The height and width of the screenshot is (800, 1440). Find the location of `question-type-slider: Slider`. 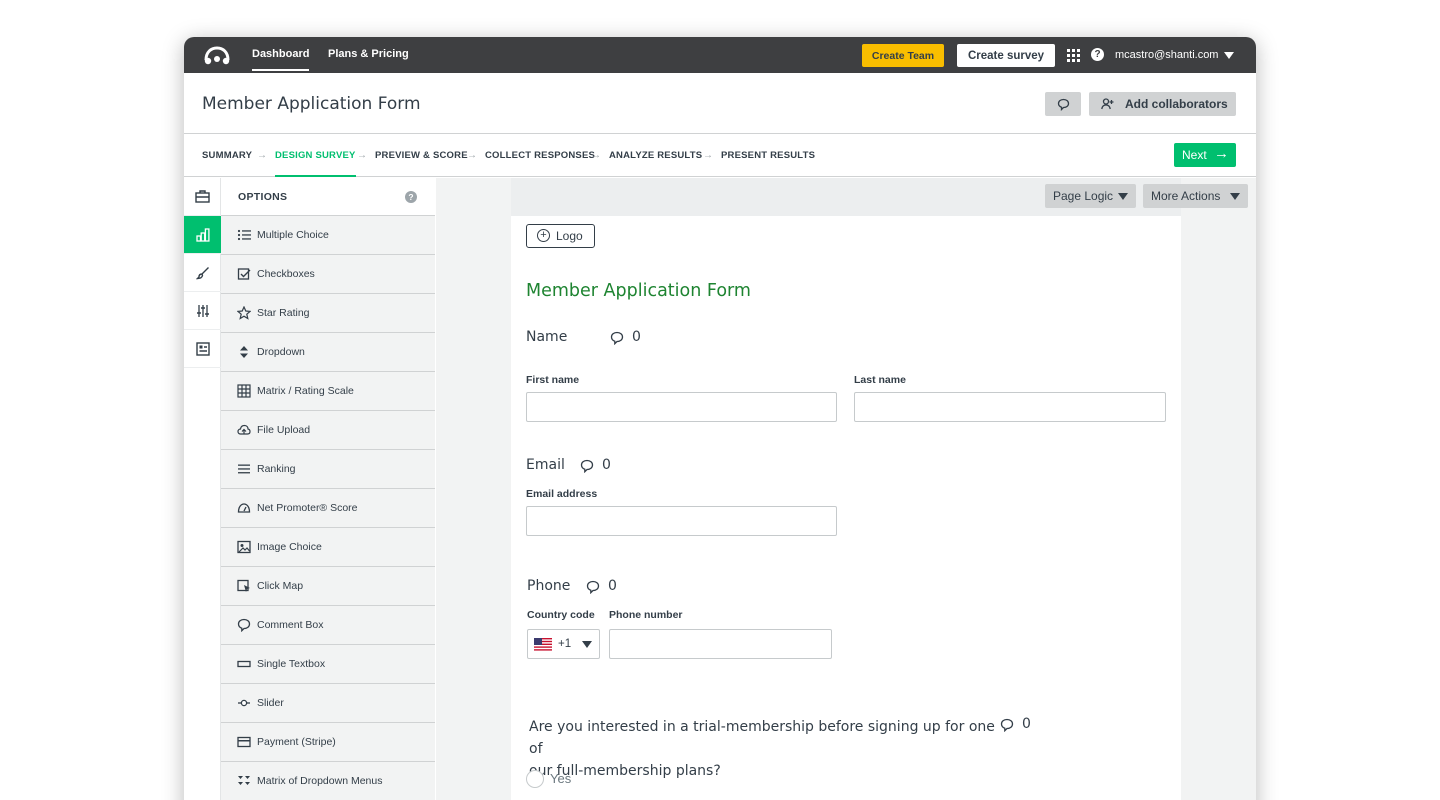

question-type-slider: Slider is located at coordinates (328, 703).